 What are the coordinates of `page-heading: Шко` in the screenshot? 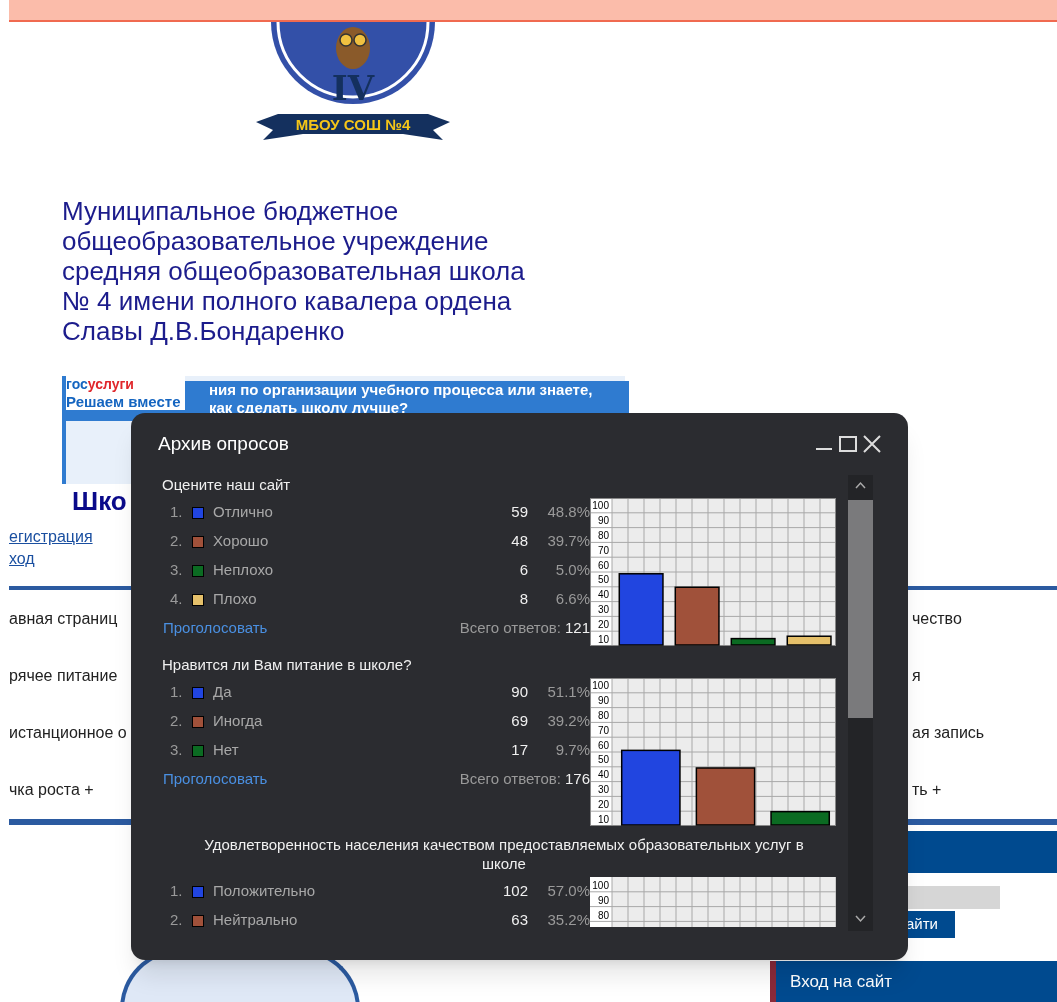 It's located at (99, 501).